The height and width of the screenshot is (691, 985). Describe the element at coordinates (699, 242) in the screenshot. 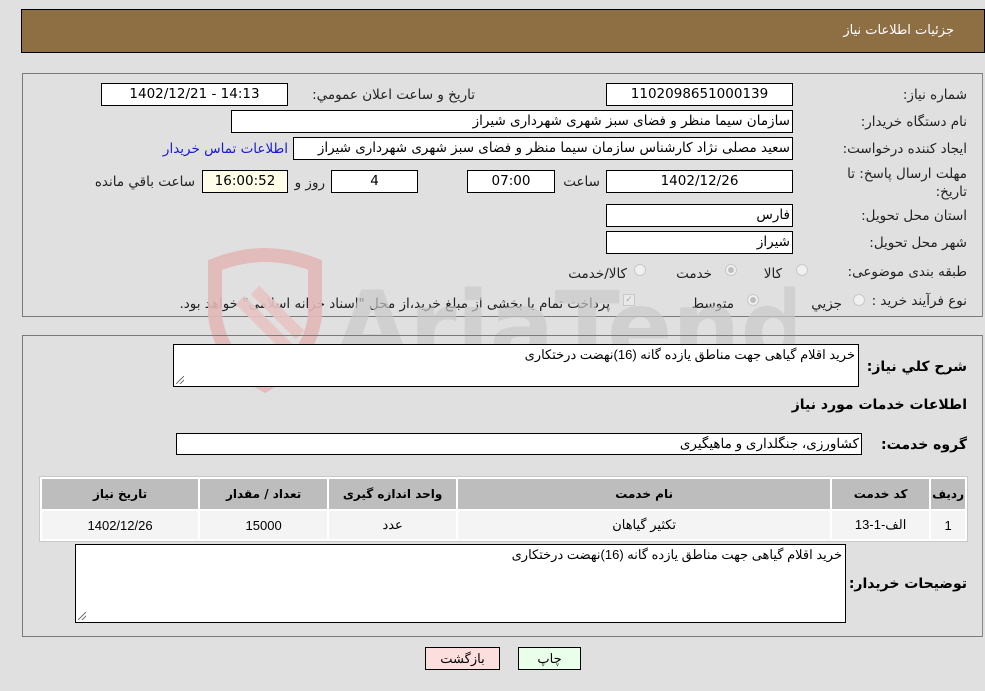

I see `city-field: شیراز` at that location.